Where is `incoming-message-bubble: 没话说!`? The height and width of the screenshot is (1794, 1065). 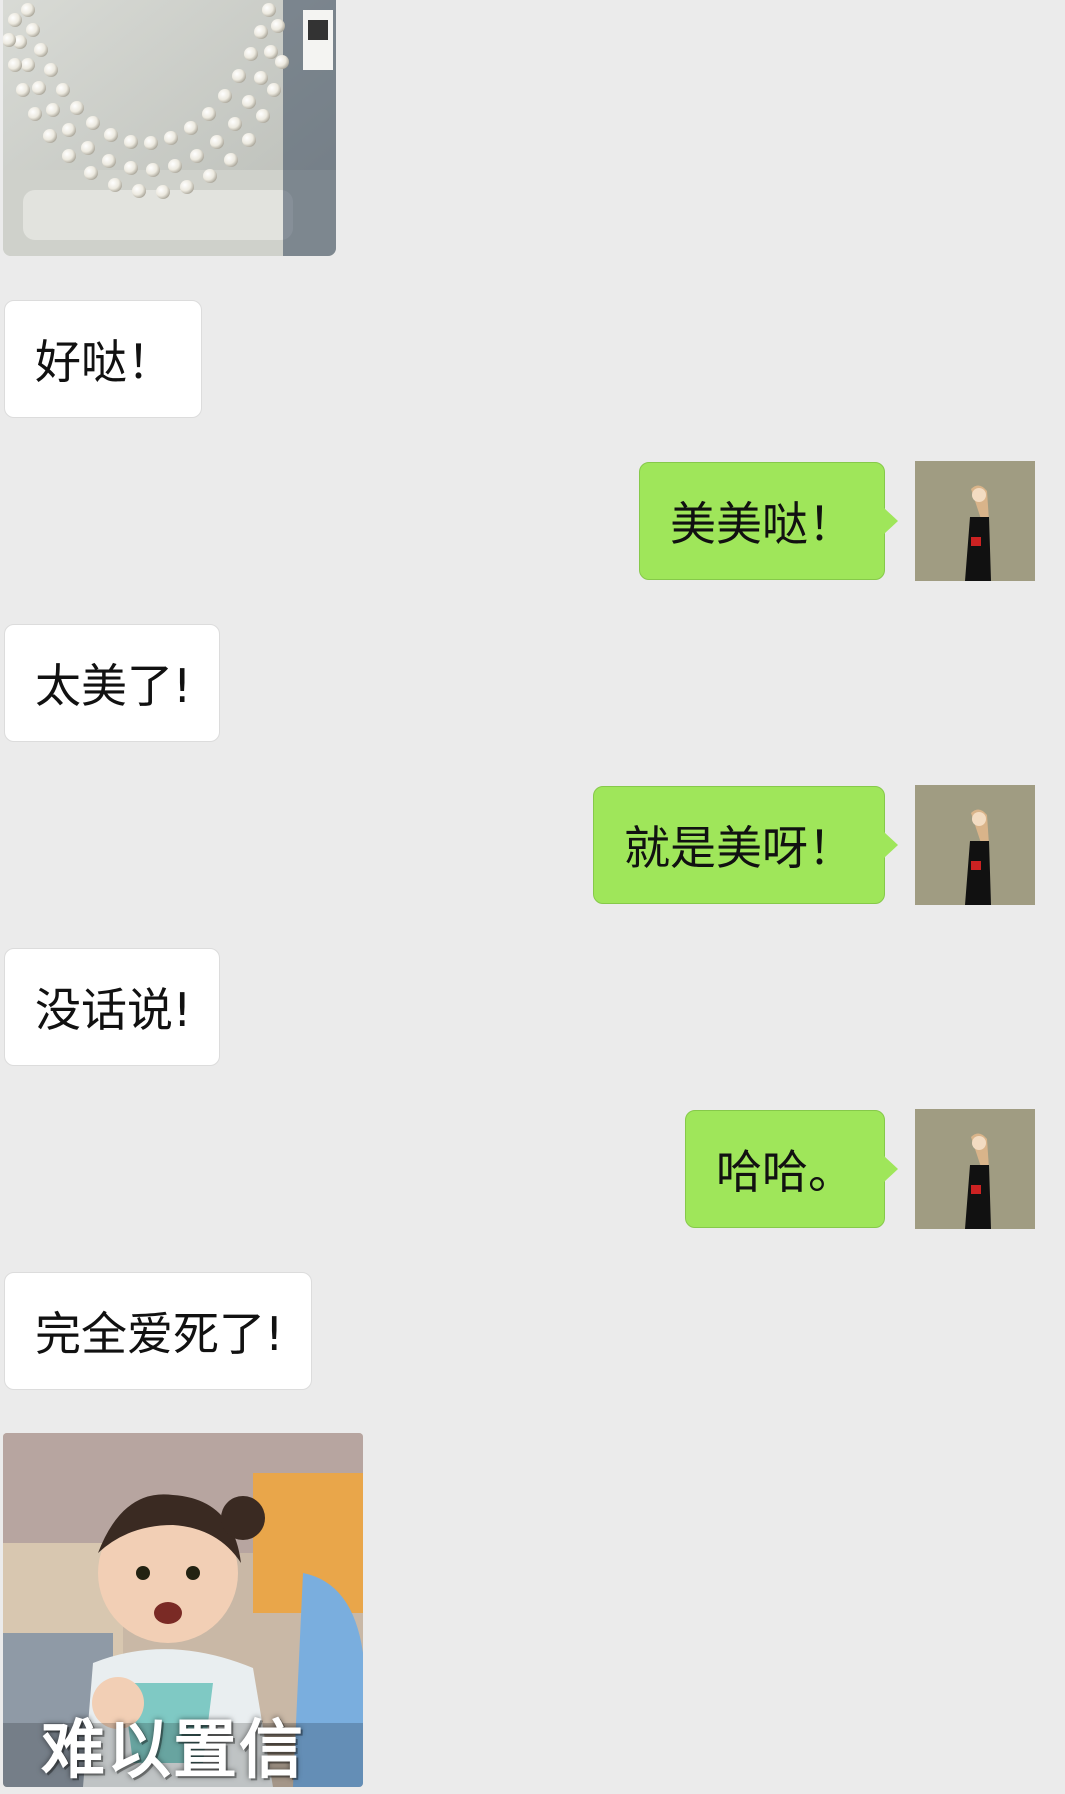
incoming-message-bubble: 没话说! is located at coordinates (112, 1007).